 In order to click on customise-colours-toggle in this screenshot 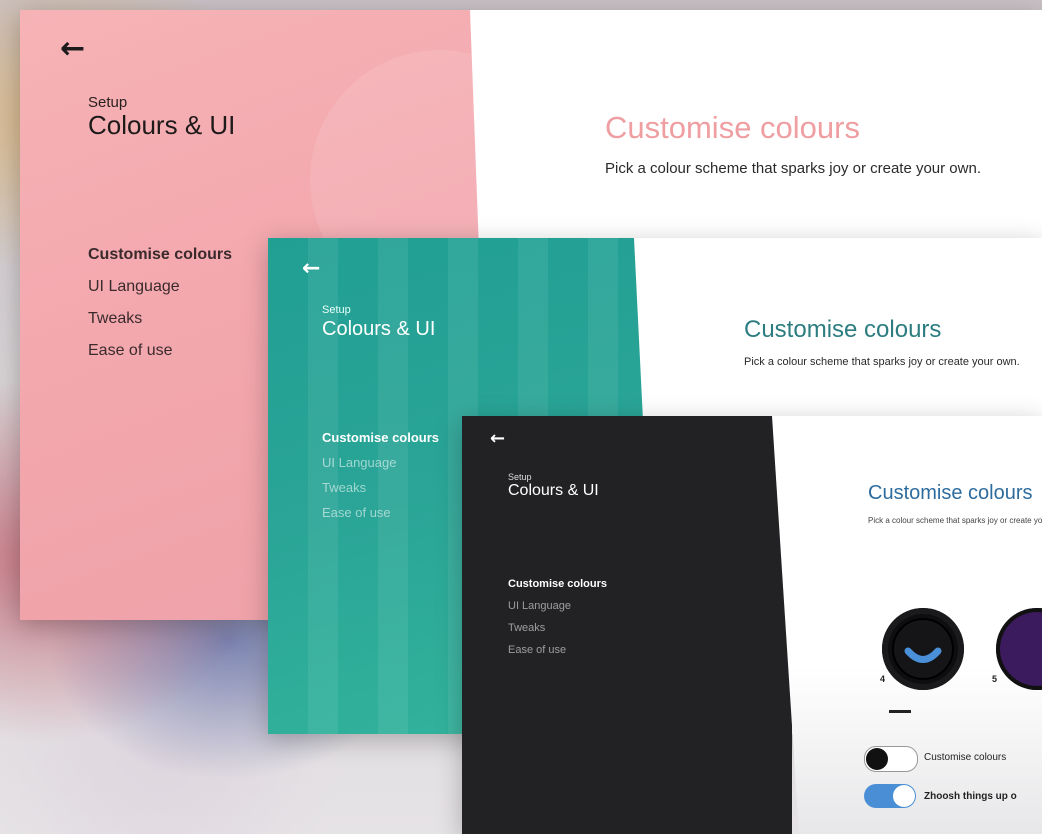, I will do `click(891, 759)`.